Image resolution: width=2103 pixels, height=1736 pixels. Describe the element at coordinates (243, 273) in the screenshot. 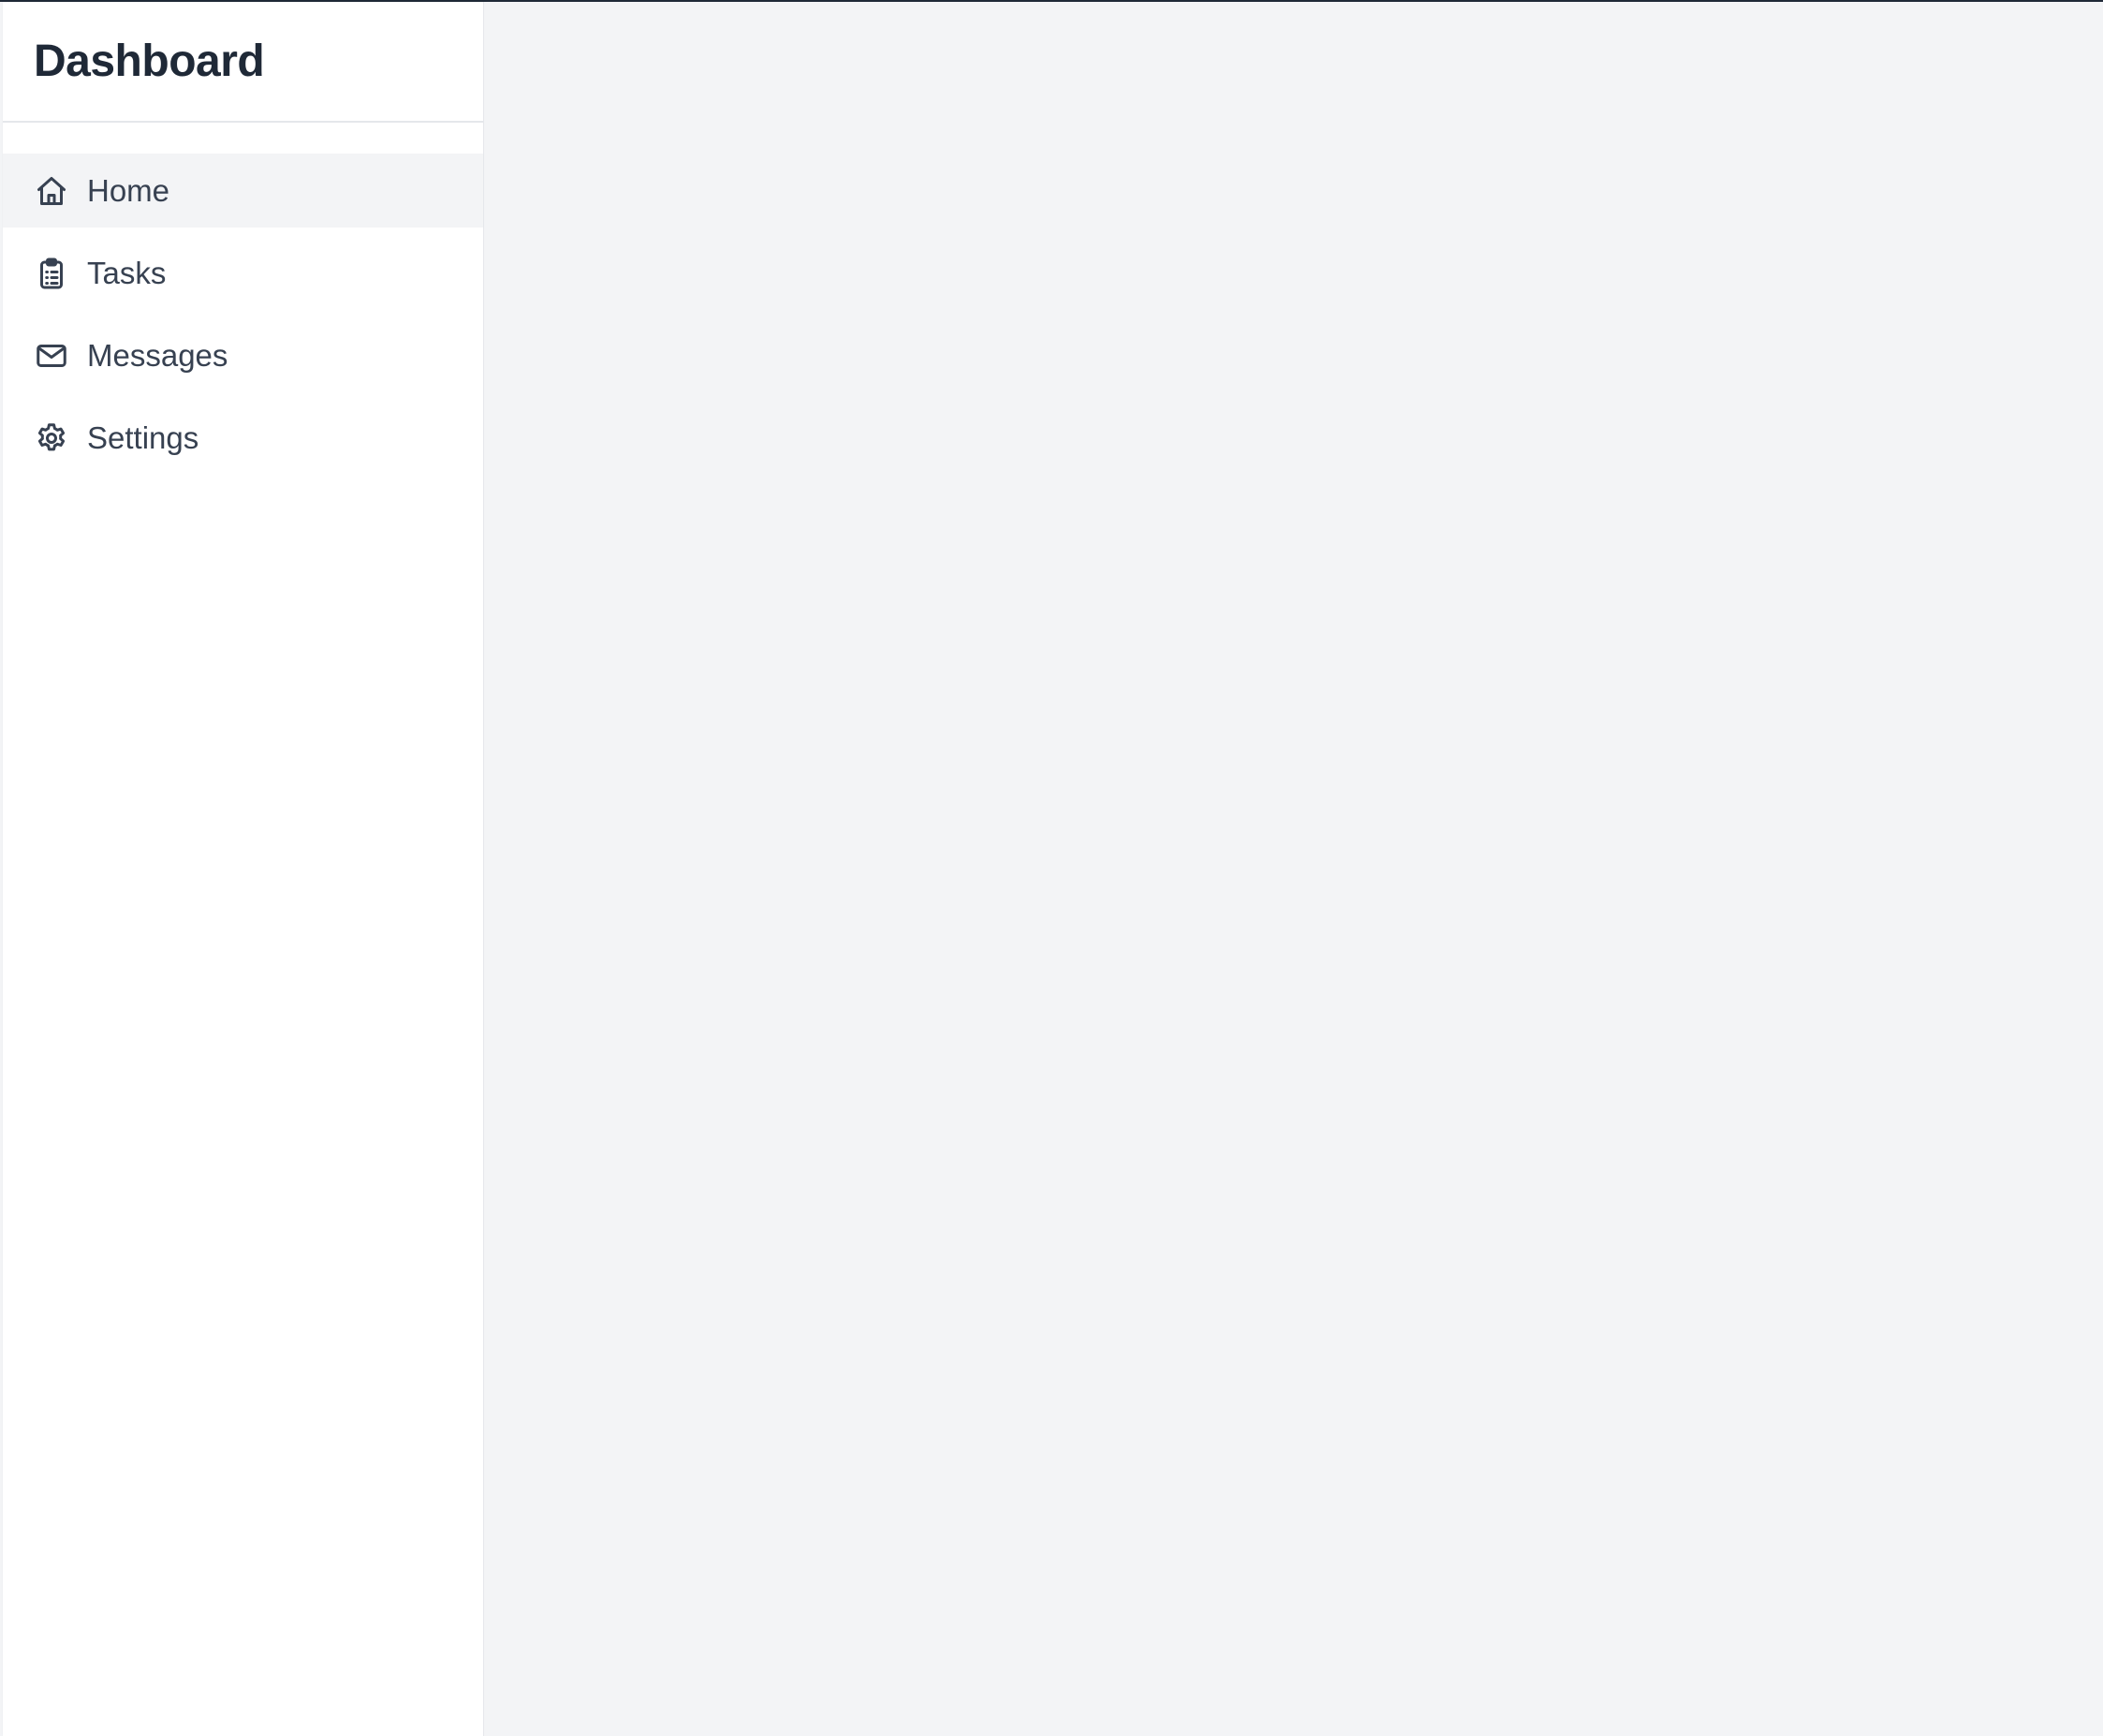

I see `sidebar-item-tasks: Tasks` at that location.